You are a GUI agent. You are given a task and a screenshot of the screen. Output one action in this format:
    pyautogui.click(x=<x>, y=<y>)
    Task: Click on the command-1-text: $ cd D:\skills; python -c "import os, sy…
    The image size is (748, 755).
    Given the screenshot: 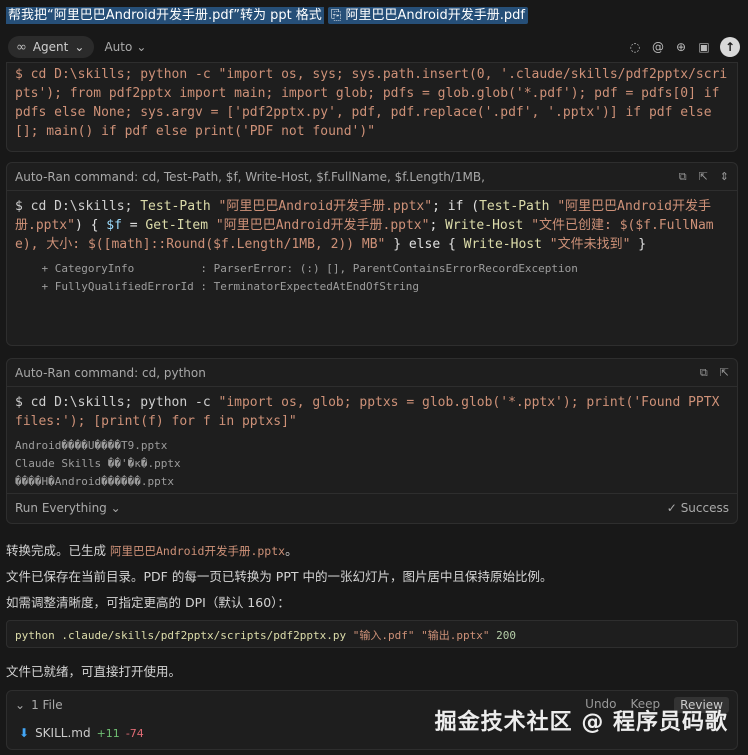 What is the action you would take?
    pyautogui.click(x=371, y=103)
    